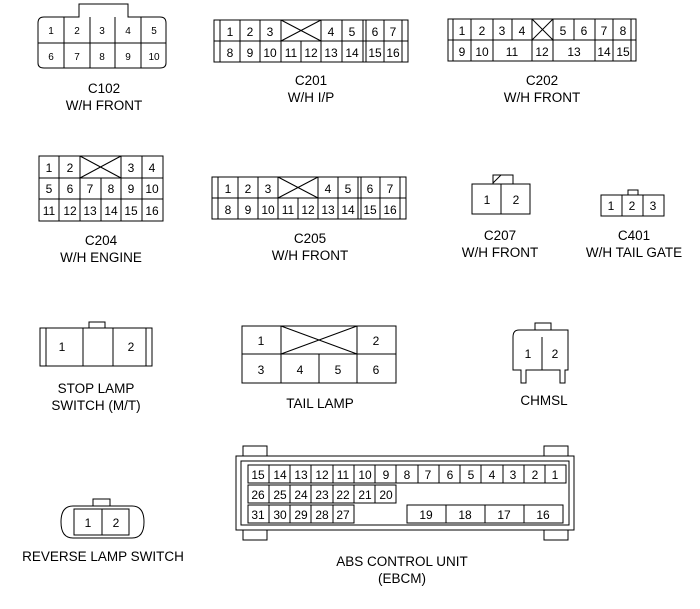  I want to click on component-label: STOP LAMP, so click(96, 388).